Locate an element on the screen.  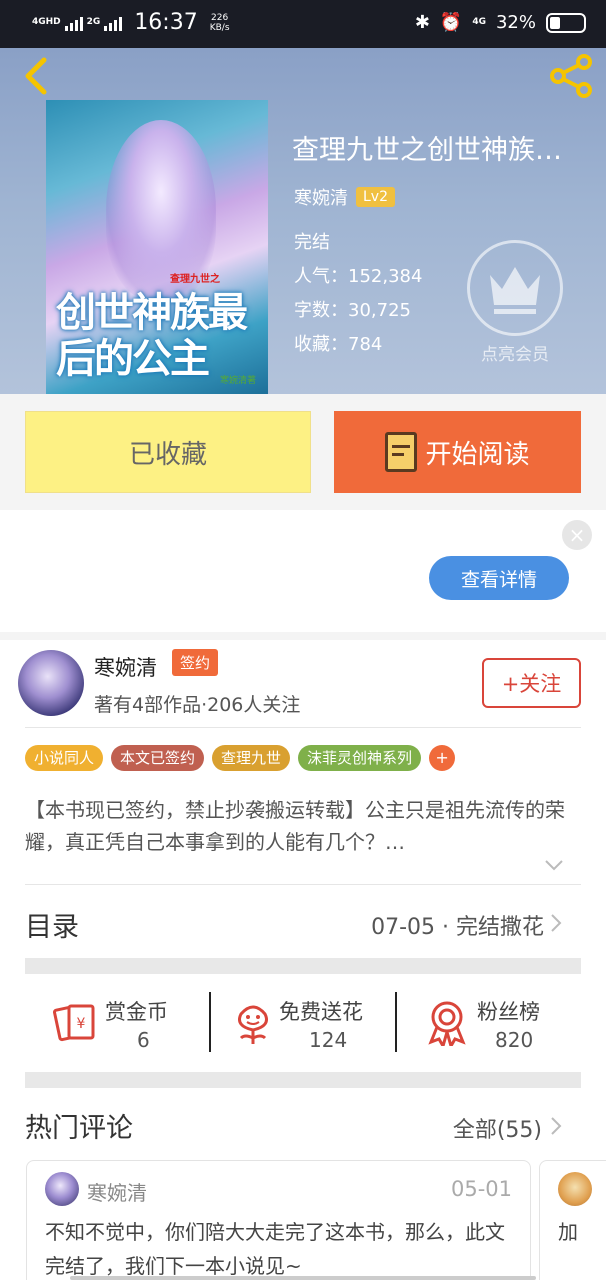
fan-ranking-item: 粉丝榜 820 is located at coordinates (489, 1024).